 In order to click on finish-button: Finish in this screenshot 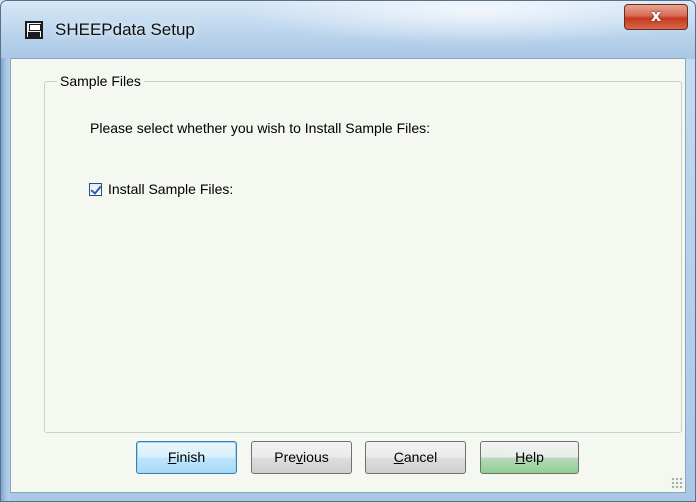, I will do `click(186, 457)`.